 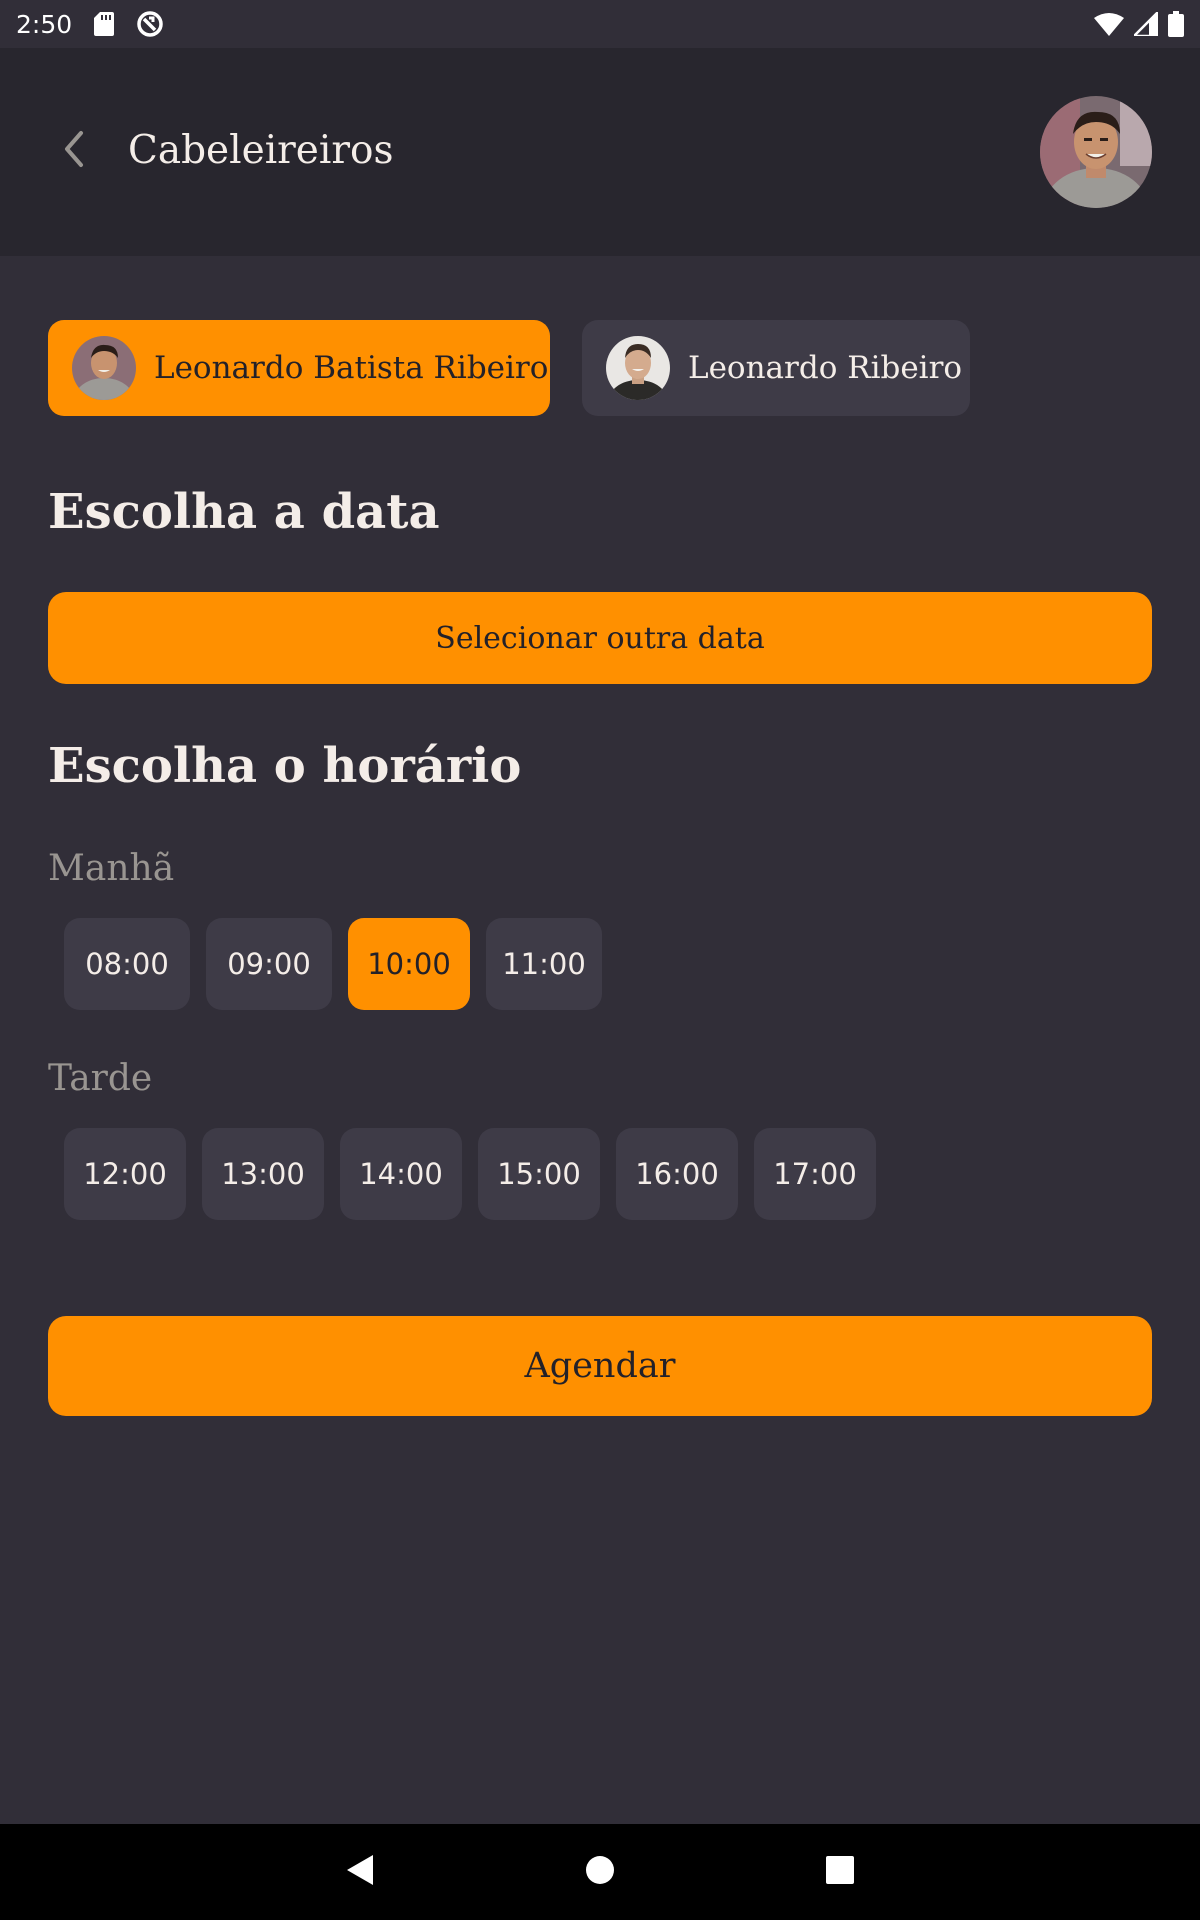 I want to click on nav-home-icon, so click(x=600, y=1872).